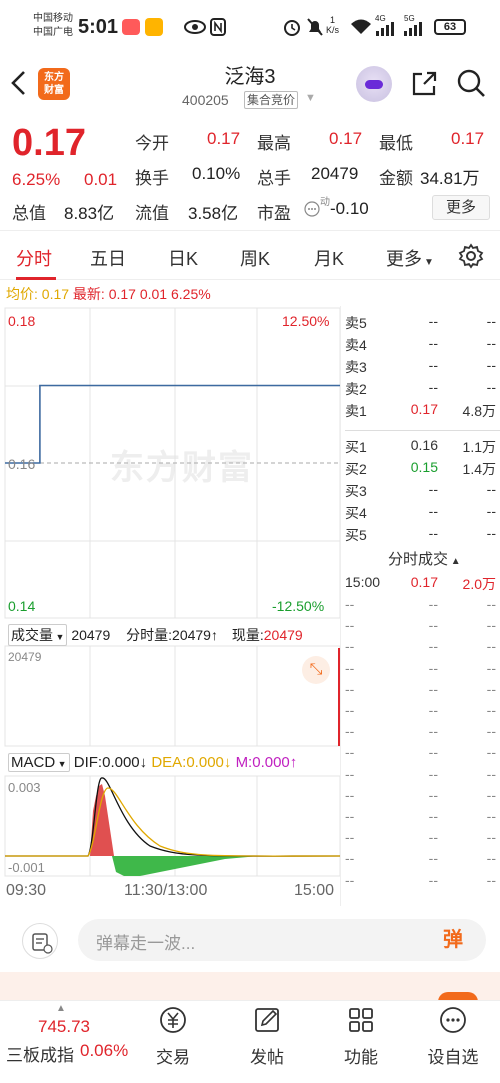 Image resolution: width=500 pixels, height=1083 pixels. What do you see at coordinates (227, 762) in the screenshot?
I see `arrow-down-icon: ↓` at bounding box center [227, 762].